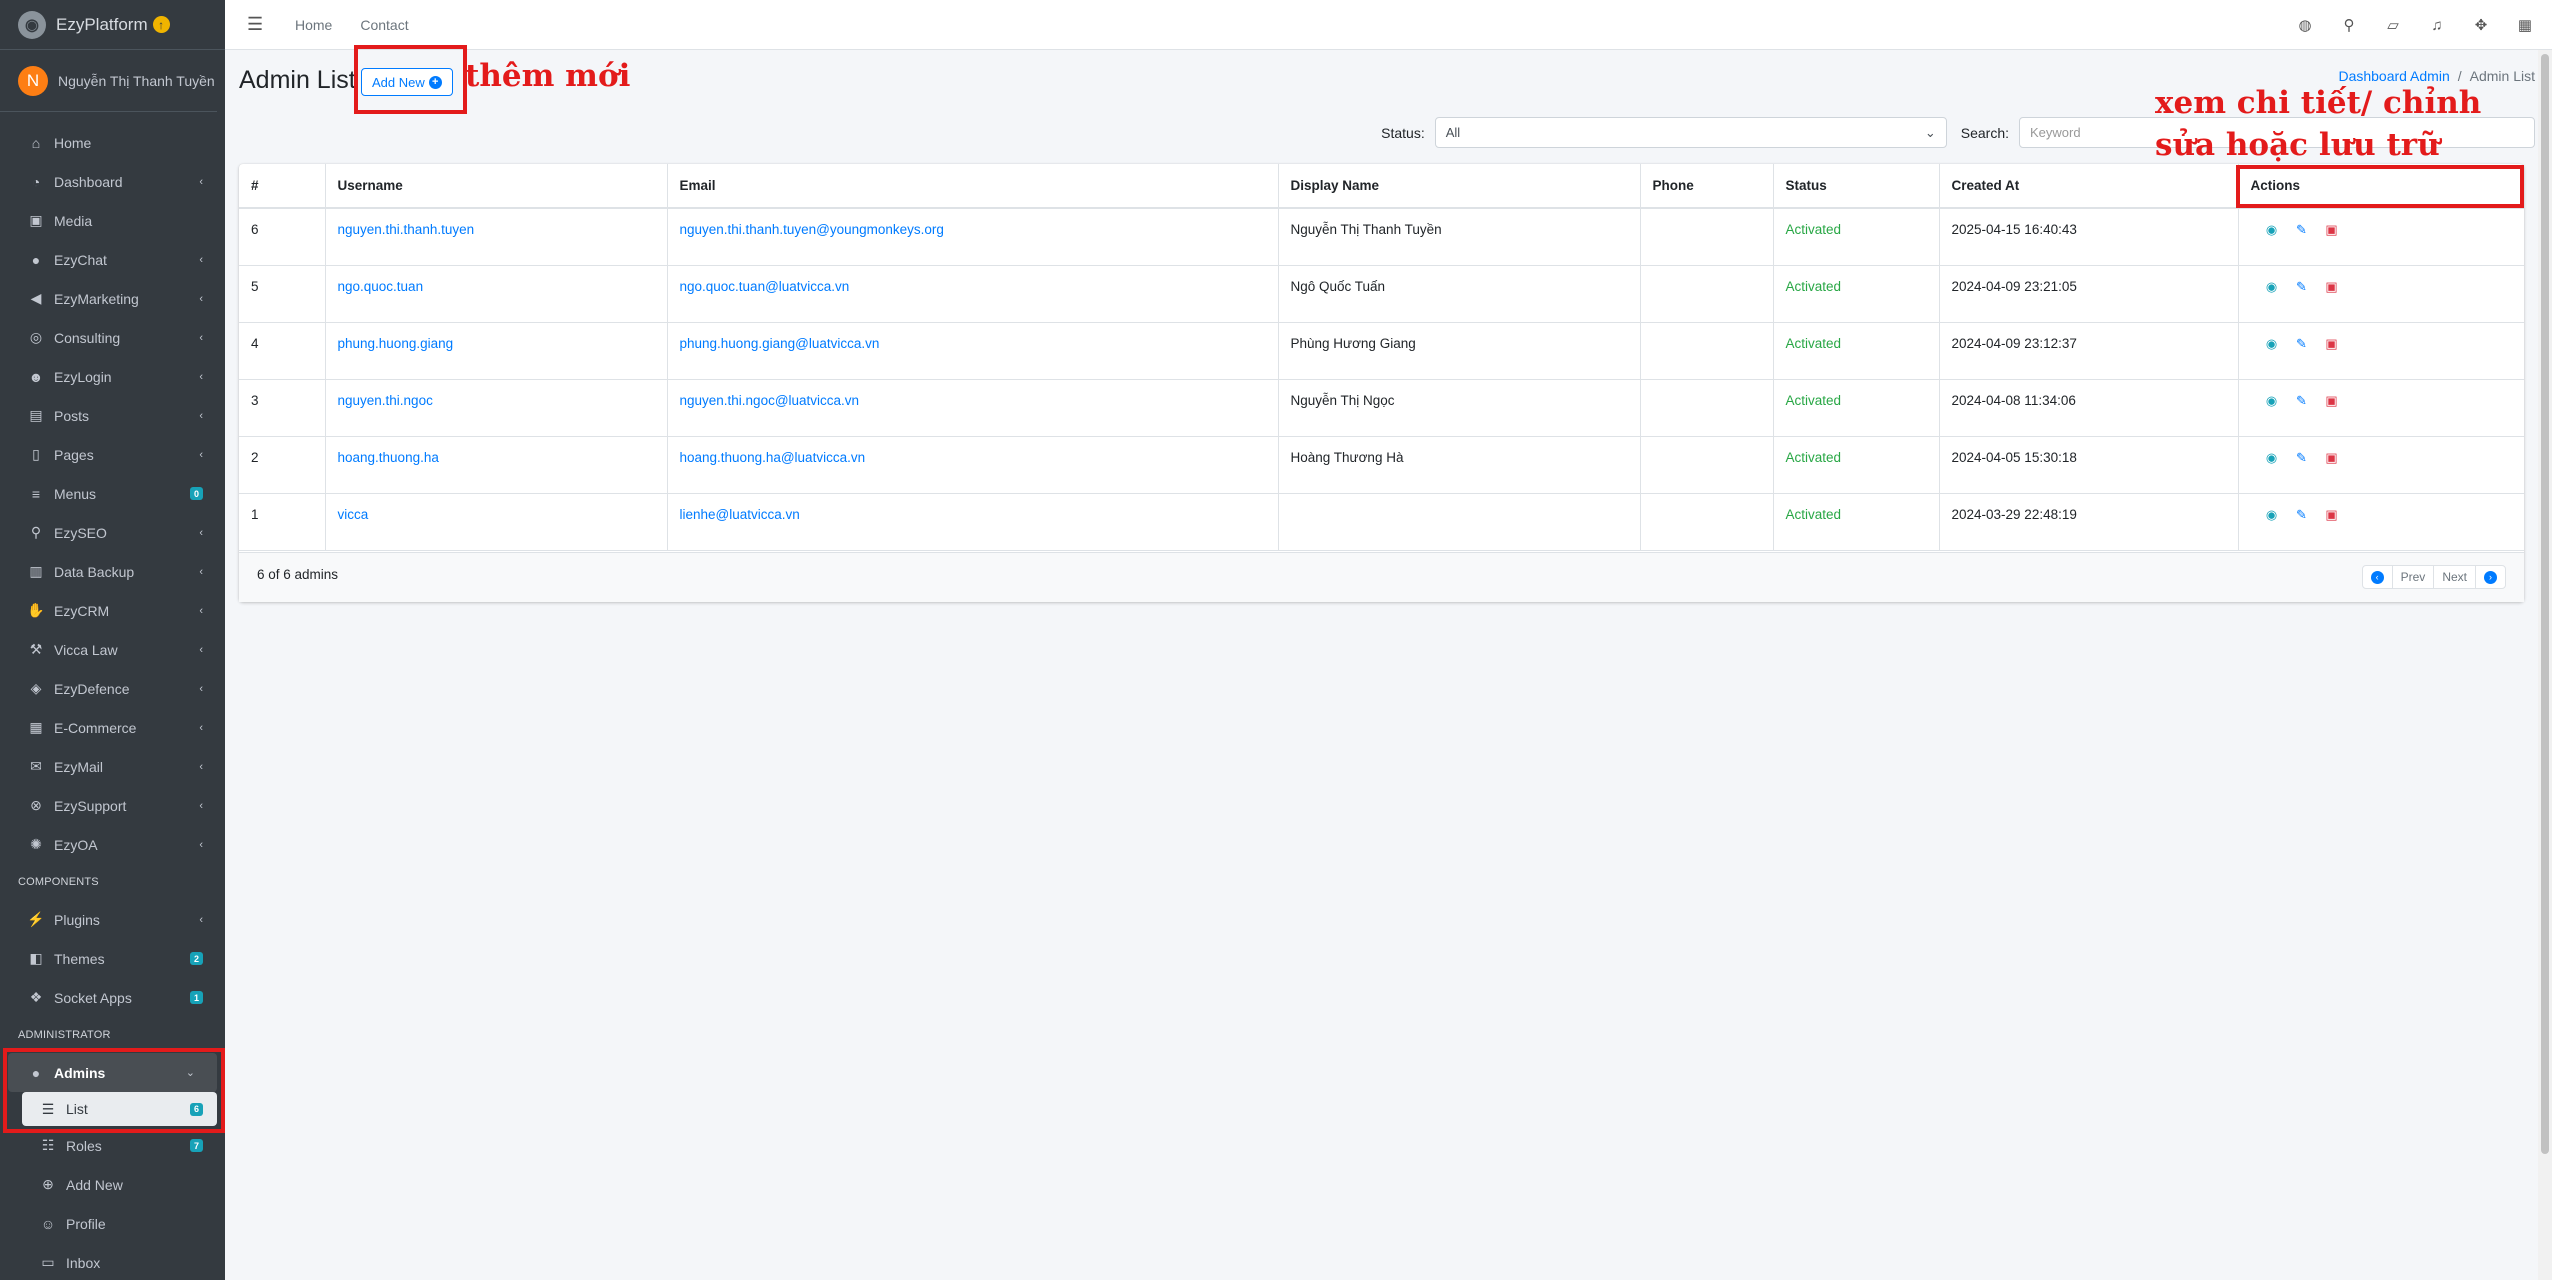 Image resolution: width=2552 pixels, height=1280 pixels. I want to click on page-scrollbar, so click(2545, 665).